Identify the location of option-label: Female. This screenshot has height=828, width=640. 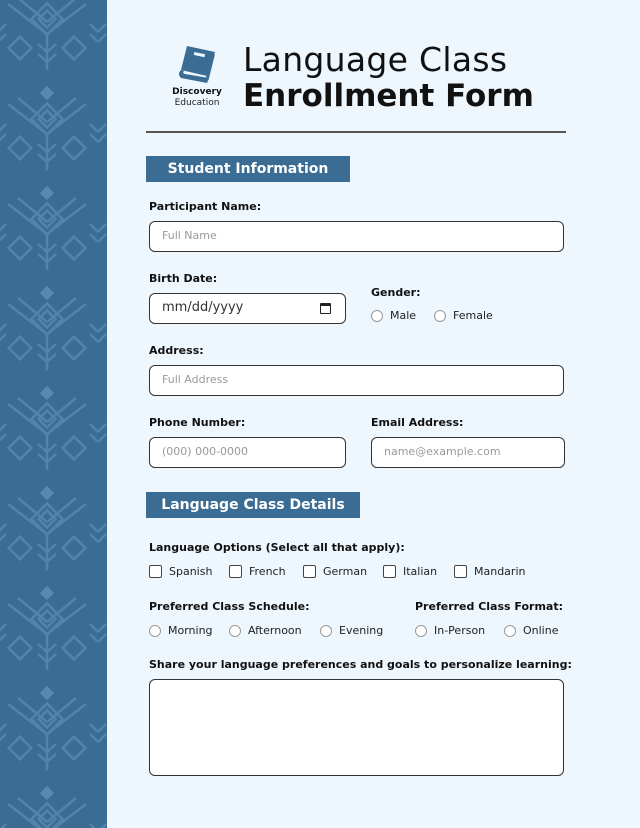
(473, 315).